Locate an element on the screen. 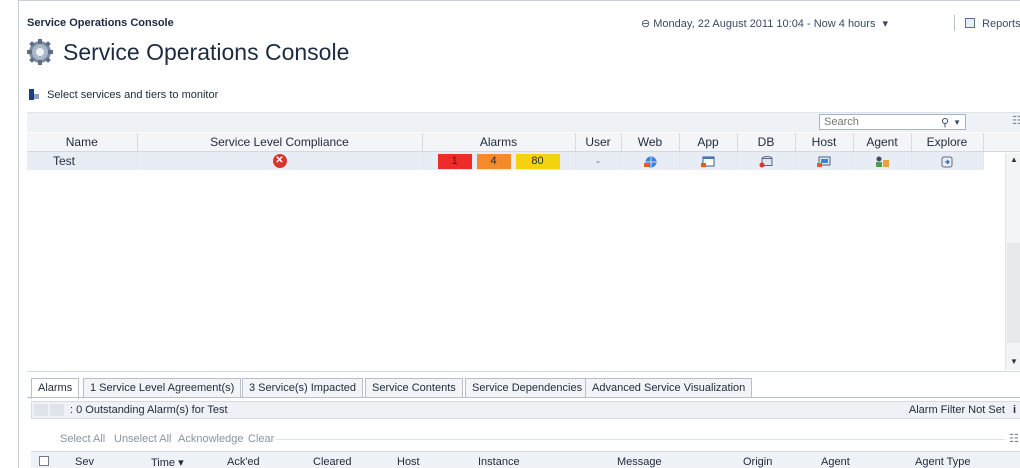 This screenshot has width=1020, height=468. outstanding-alarms-label: : 0 Outstanding Alarm(s) for Test is located at coordinates (149, 410).